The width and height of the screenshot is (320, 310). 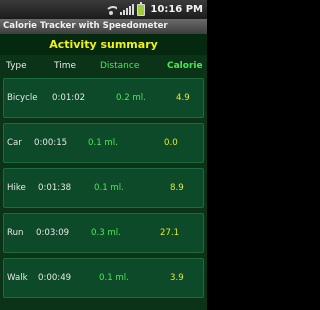 What do you see at coordinates (131, 98) in the screenshot?
I see `activity-distance: 0.2 ml.` at bounding box center [131, 98].